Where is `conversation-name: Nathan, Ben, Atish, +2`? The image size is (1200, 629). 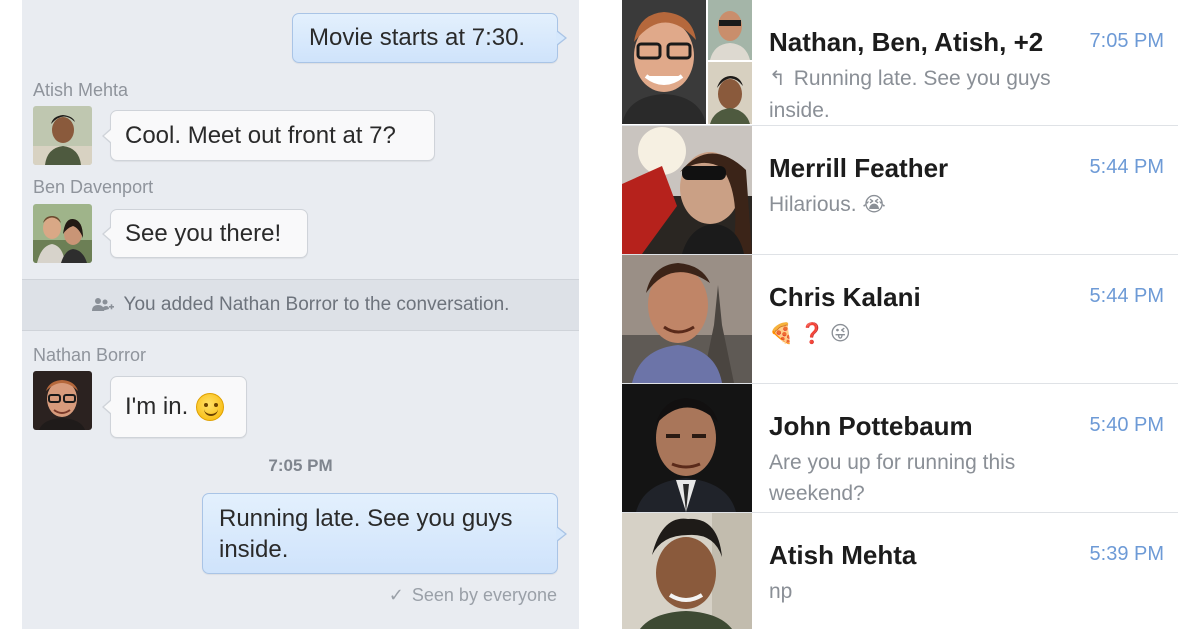
conversation-name: Nathan, Ben, Atish, +2 is located at coordinates (906, 42).